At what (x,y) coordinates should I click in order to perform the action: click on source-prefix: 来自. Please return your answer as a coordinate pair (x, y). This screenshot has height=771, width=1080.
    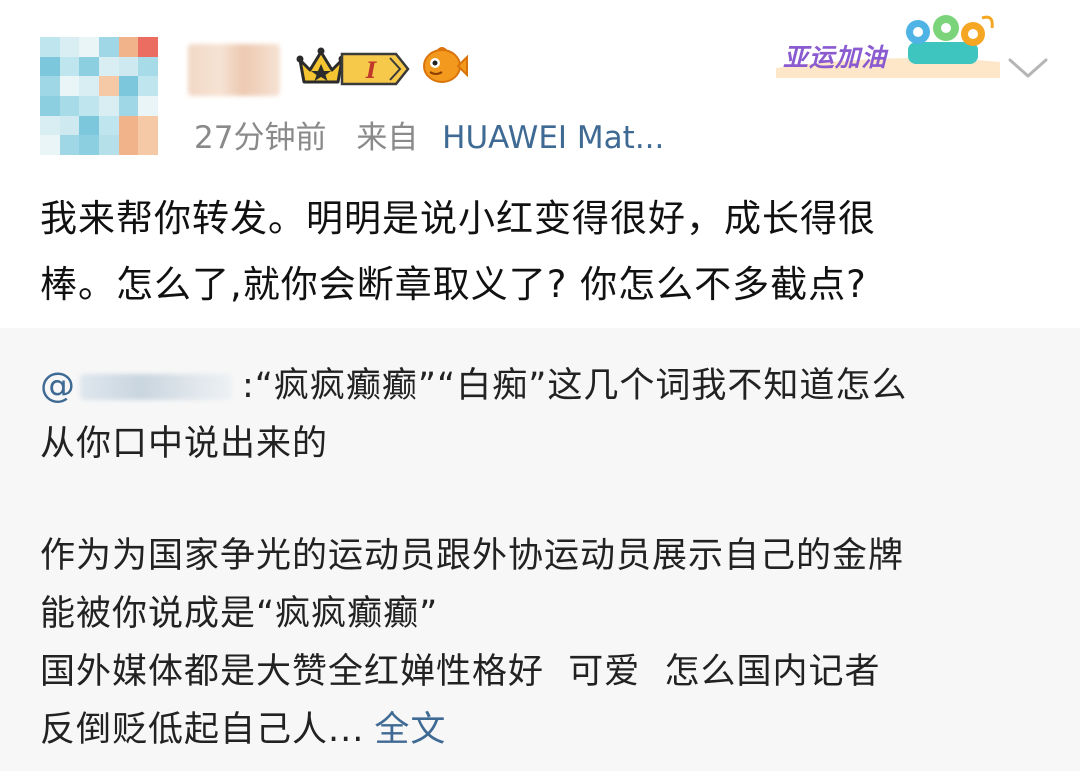
    Looking at the image, I should click on (387, 138).